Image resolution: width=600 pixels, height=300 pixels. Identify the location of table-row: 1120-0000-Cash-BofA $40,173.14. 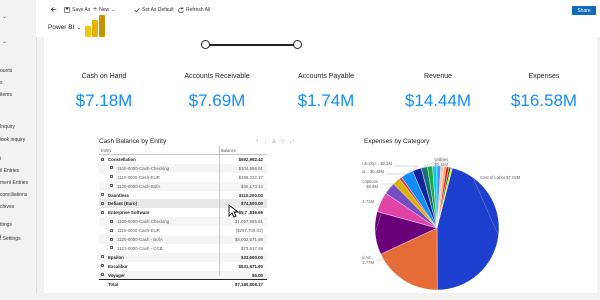
(183, 186).